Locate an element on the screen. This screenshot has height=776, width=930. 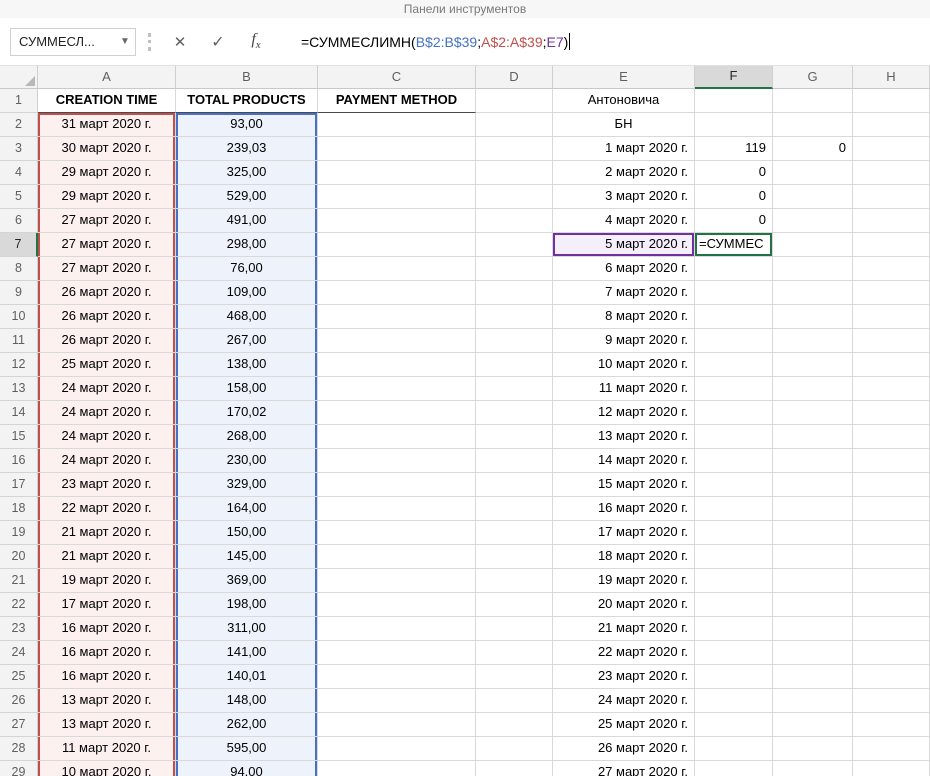
cell-A29: 10 март 2020 г. is located at coordinates (107, 768).